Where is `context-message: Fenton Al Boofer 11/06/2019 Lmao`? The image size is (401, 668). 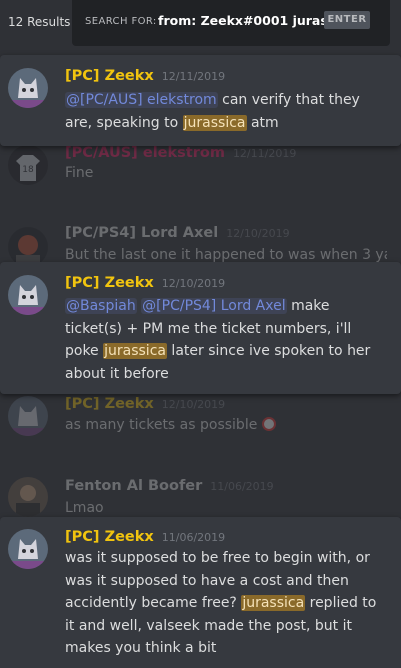
context-message: Fenton Al Boofer 11/06/2019 Lmao is located at coordinates (200, 494).